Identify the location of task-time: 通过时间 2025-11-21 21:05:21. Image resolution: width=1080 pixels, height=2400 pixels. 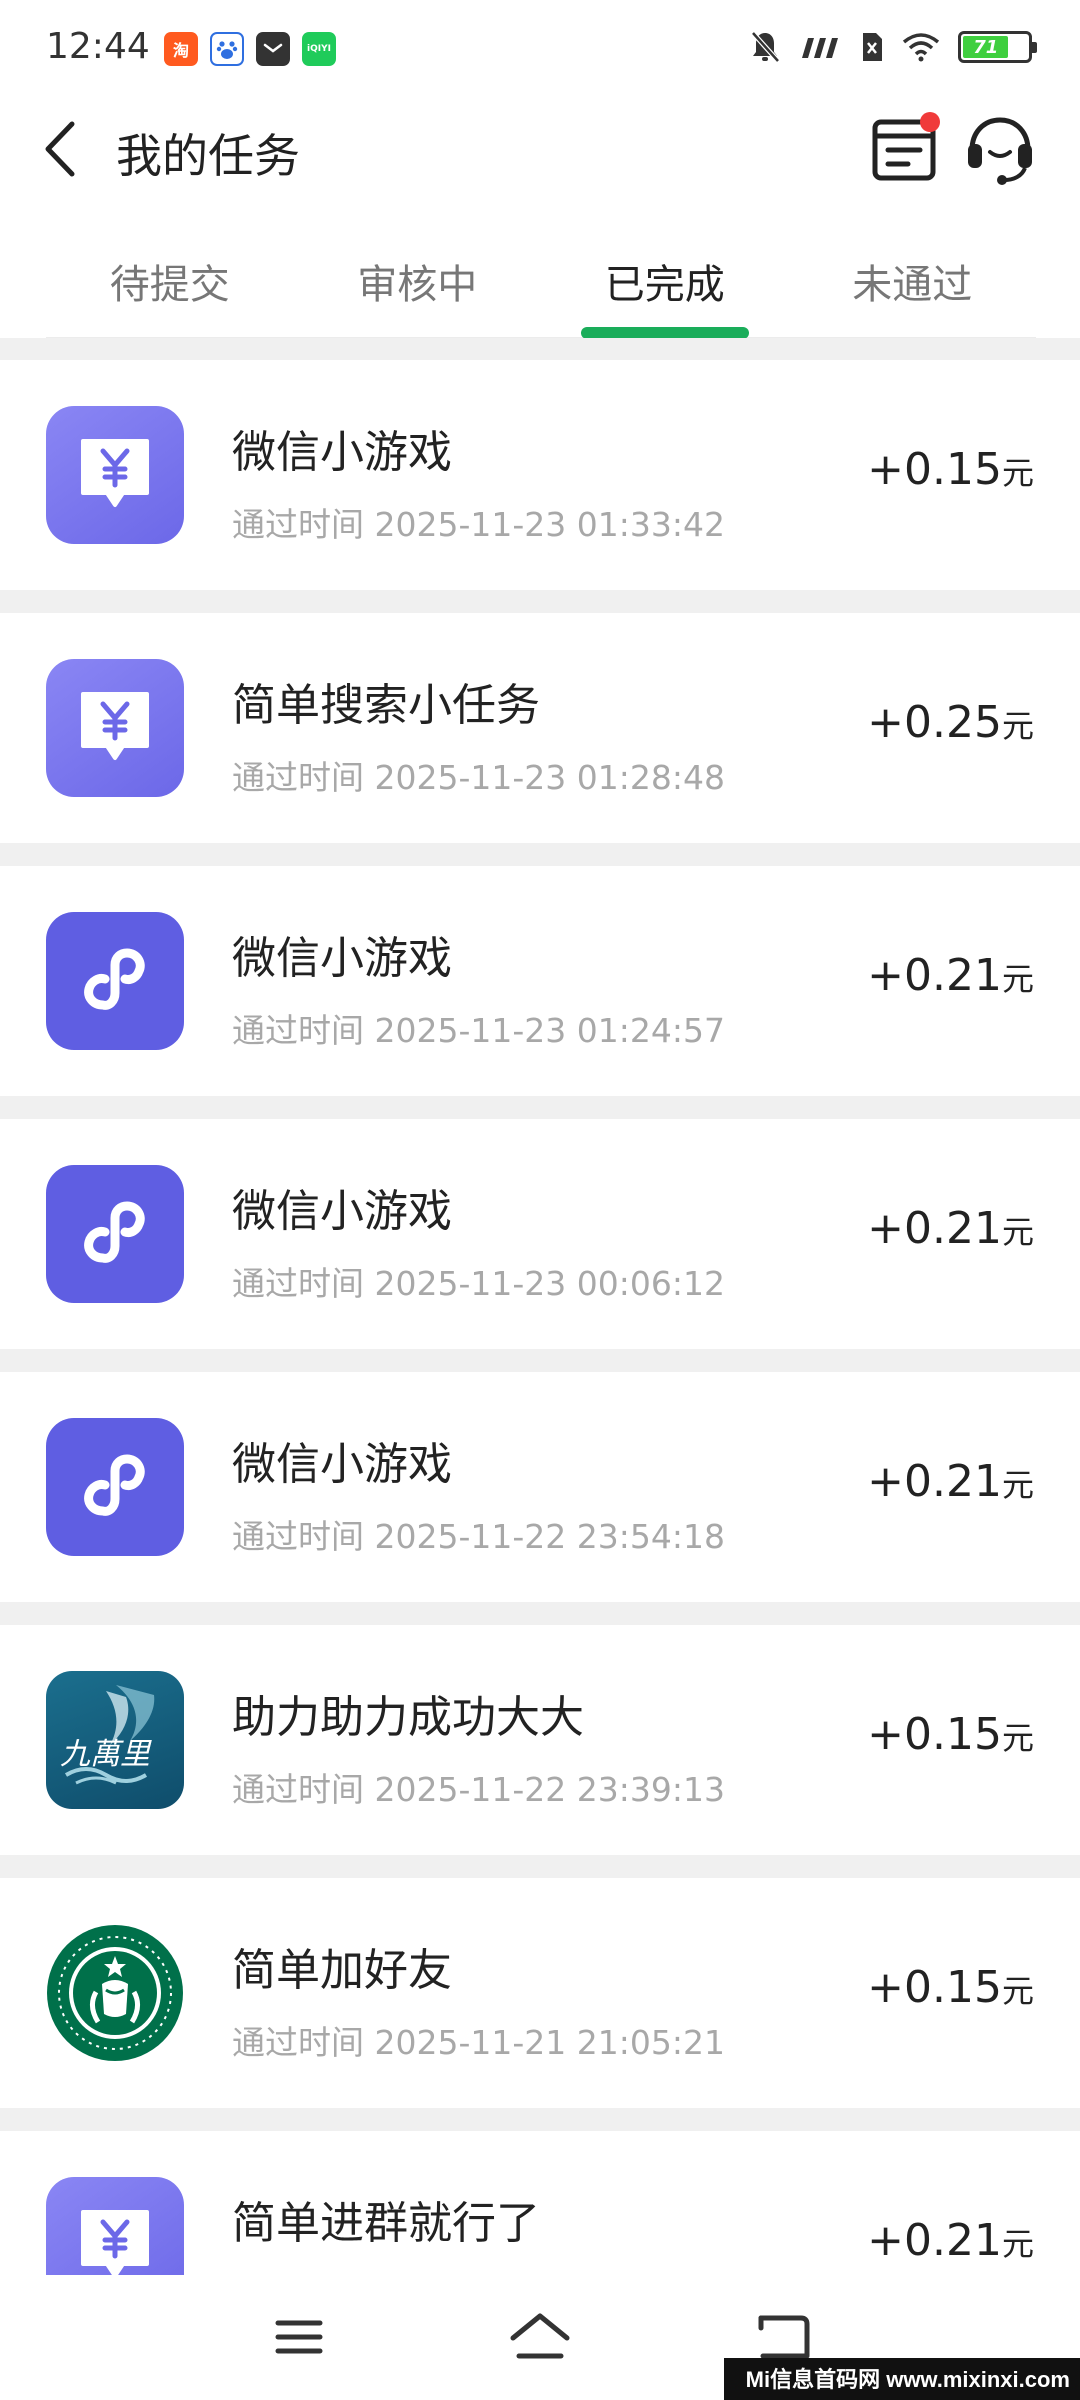
(478, 2042).